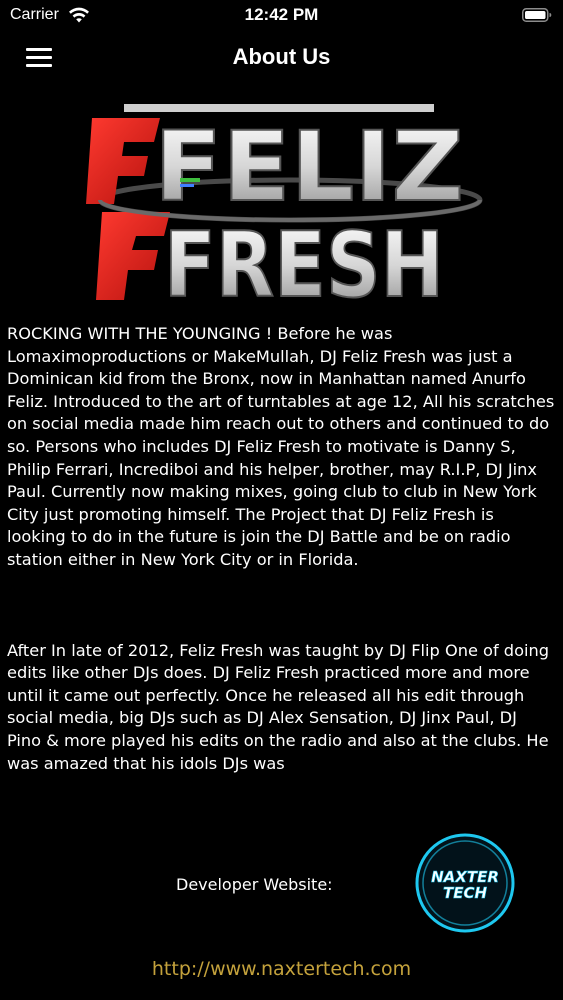  Describe the element at coordinates (465, 883) in the screenshot. I see `naxter-tech-logo: NAXTER TECH` at that location.